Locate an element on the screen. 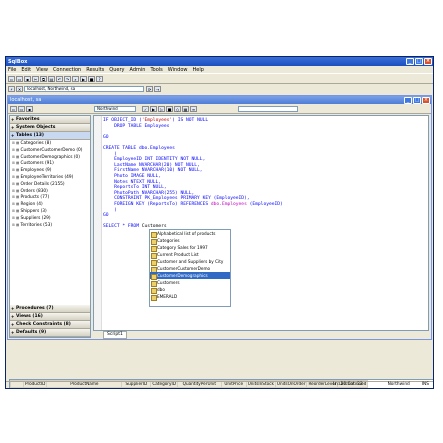 Image resolution: width=443 pixels, height=443 pixels. code-token: ( is located at coordinates (110, 154).